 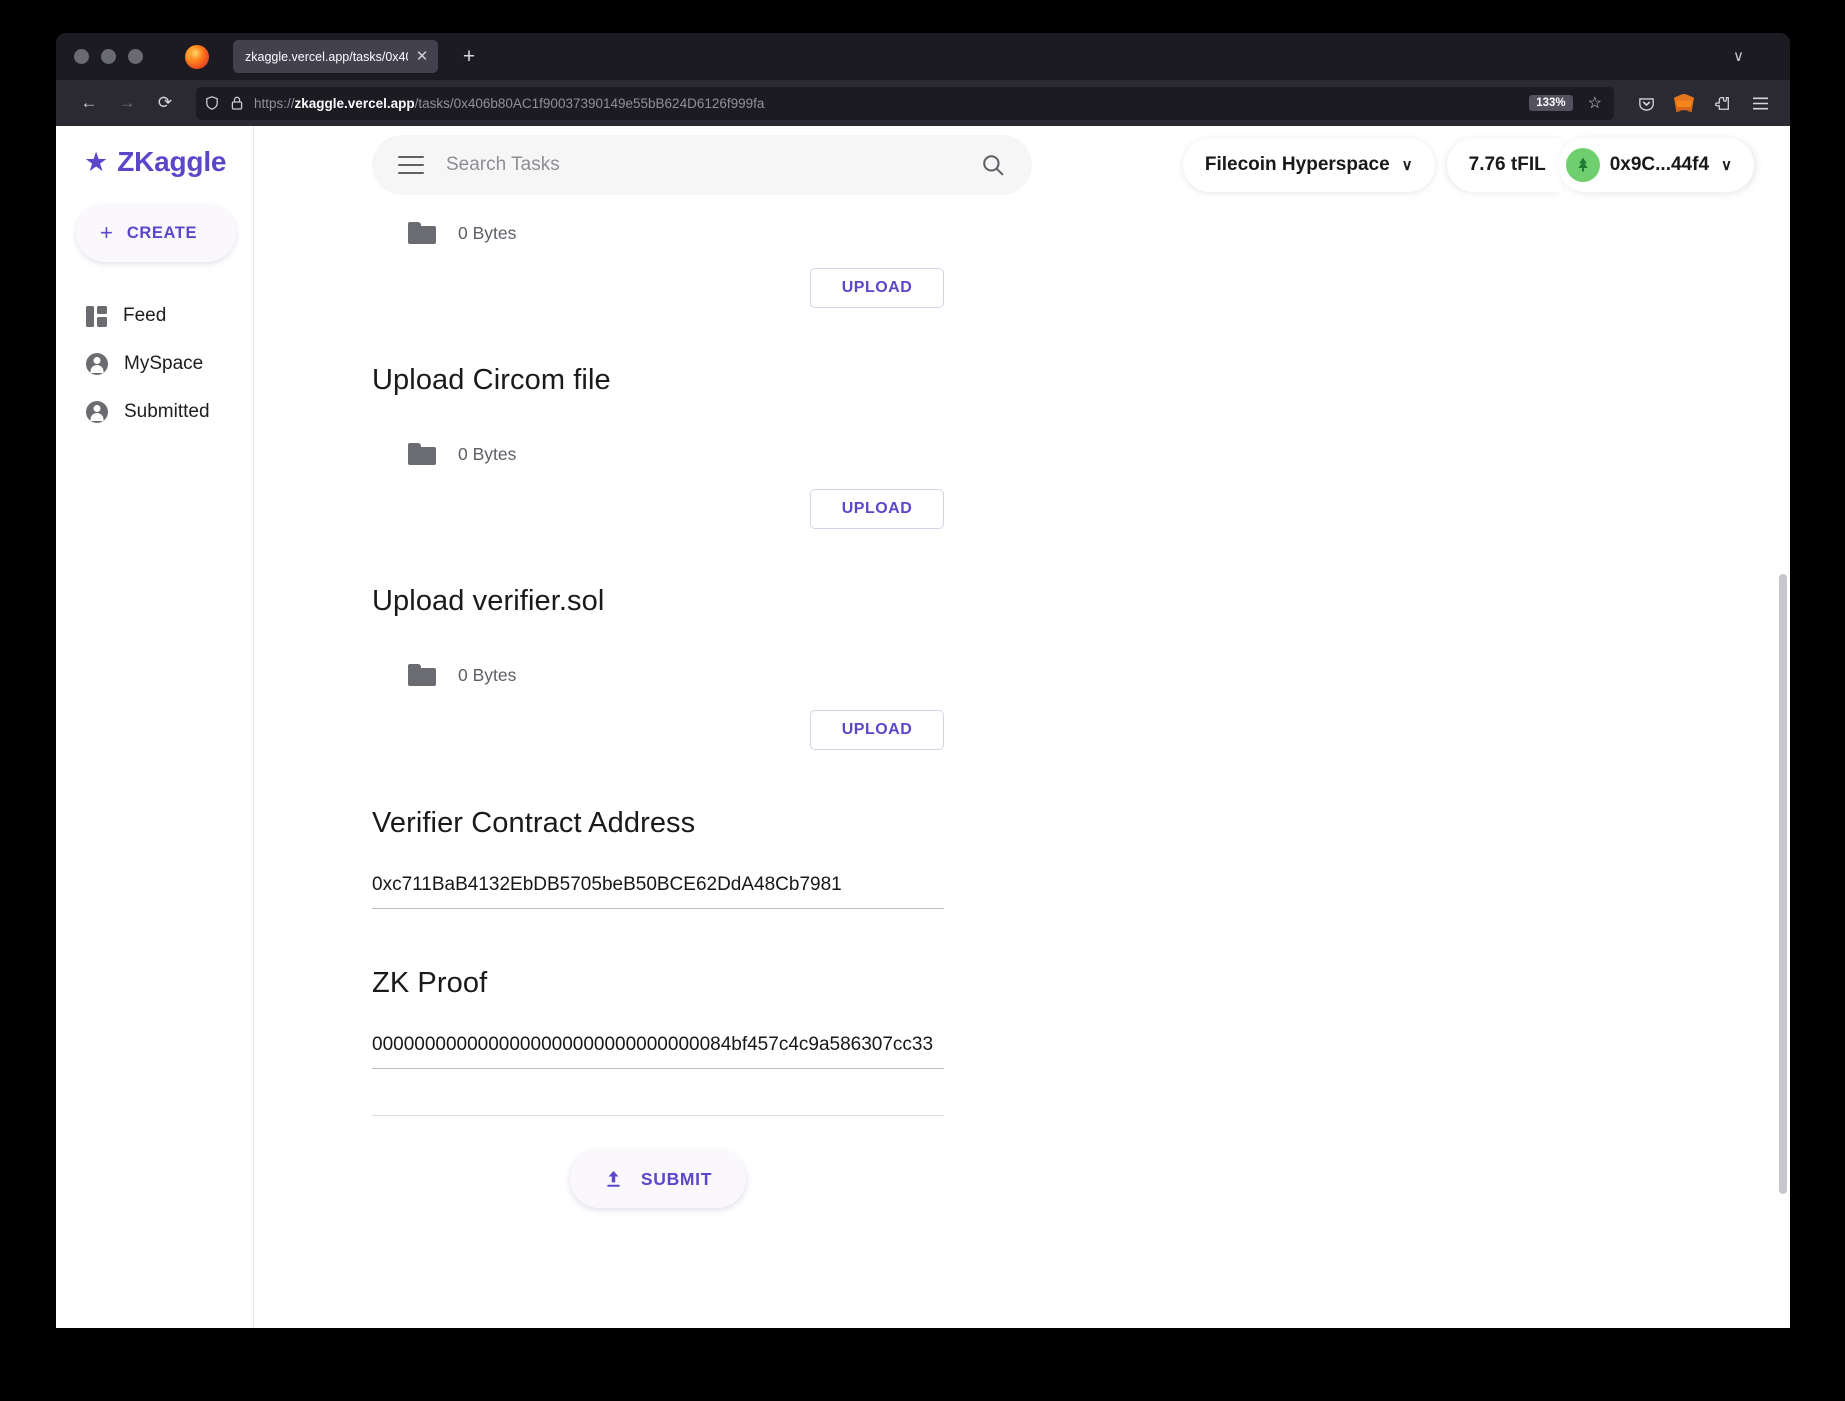 What do you see at coordinates (1595, 103) in the screenshot?
I see `bookmark-star-icon: ☆` at bounding box center [1595, 103].